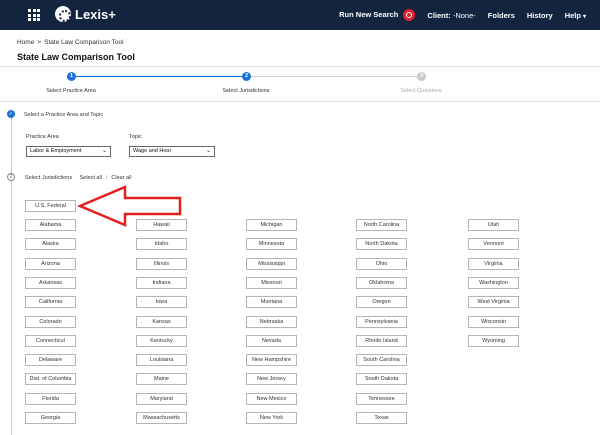 This screenshot has width=600, height=435. What do you see at coordinates (161, 282) in the screenshot?
I see `jurisdiction-button: Indiana` at bounding box center [161, 282].